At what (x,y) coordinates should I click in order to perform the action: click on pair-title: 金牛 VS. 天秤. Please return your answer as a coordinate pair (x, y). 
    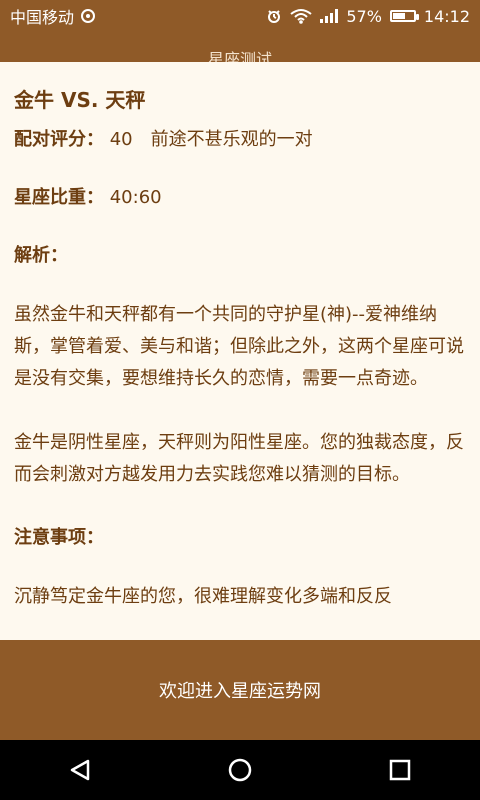
    Looking at the image, I should click on (80, 100).